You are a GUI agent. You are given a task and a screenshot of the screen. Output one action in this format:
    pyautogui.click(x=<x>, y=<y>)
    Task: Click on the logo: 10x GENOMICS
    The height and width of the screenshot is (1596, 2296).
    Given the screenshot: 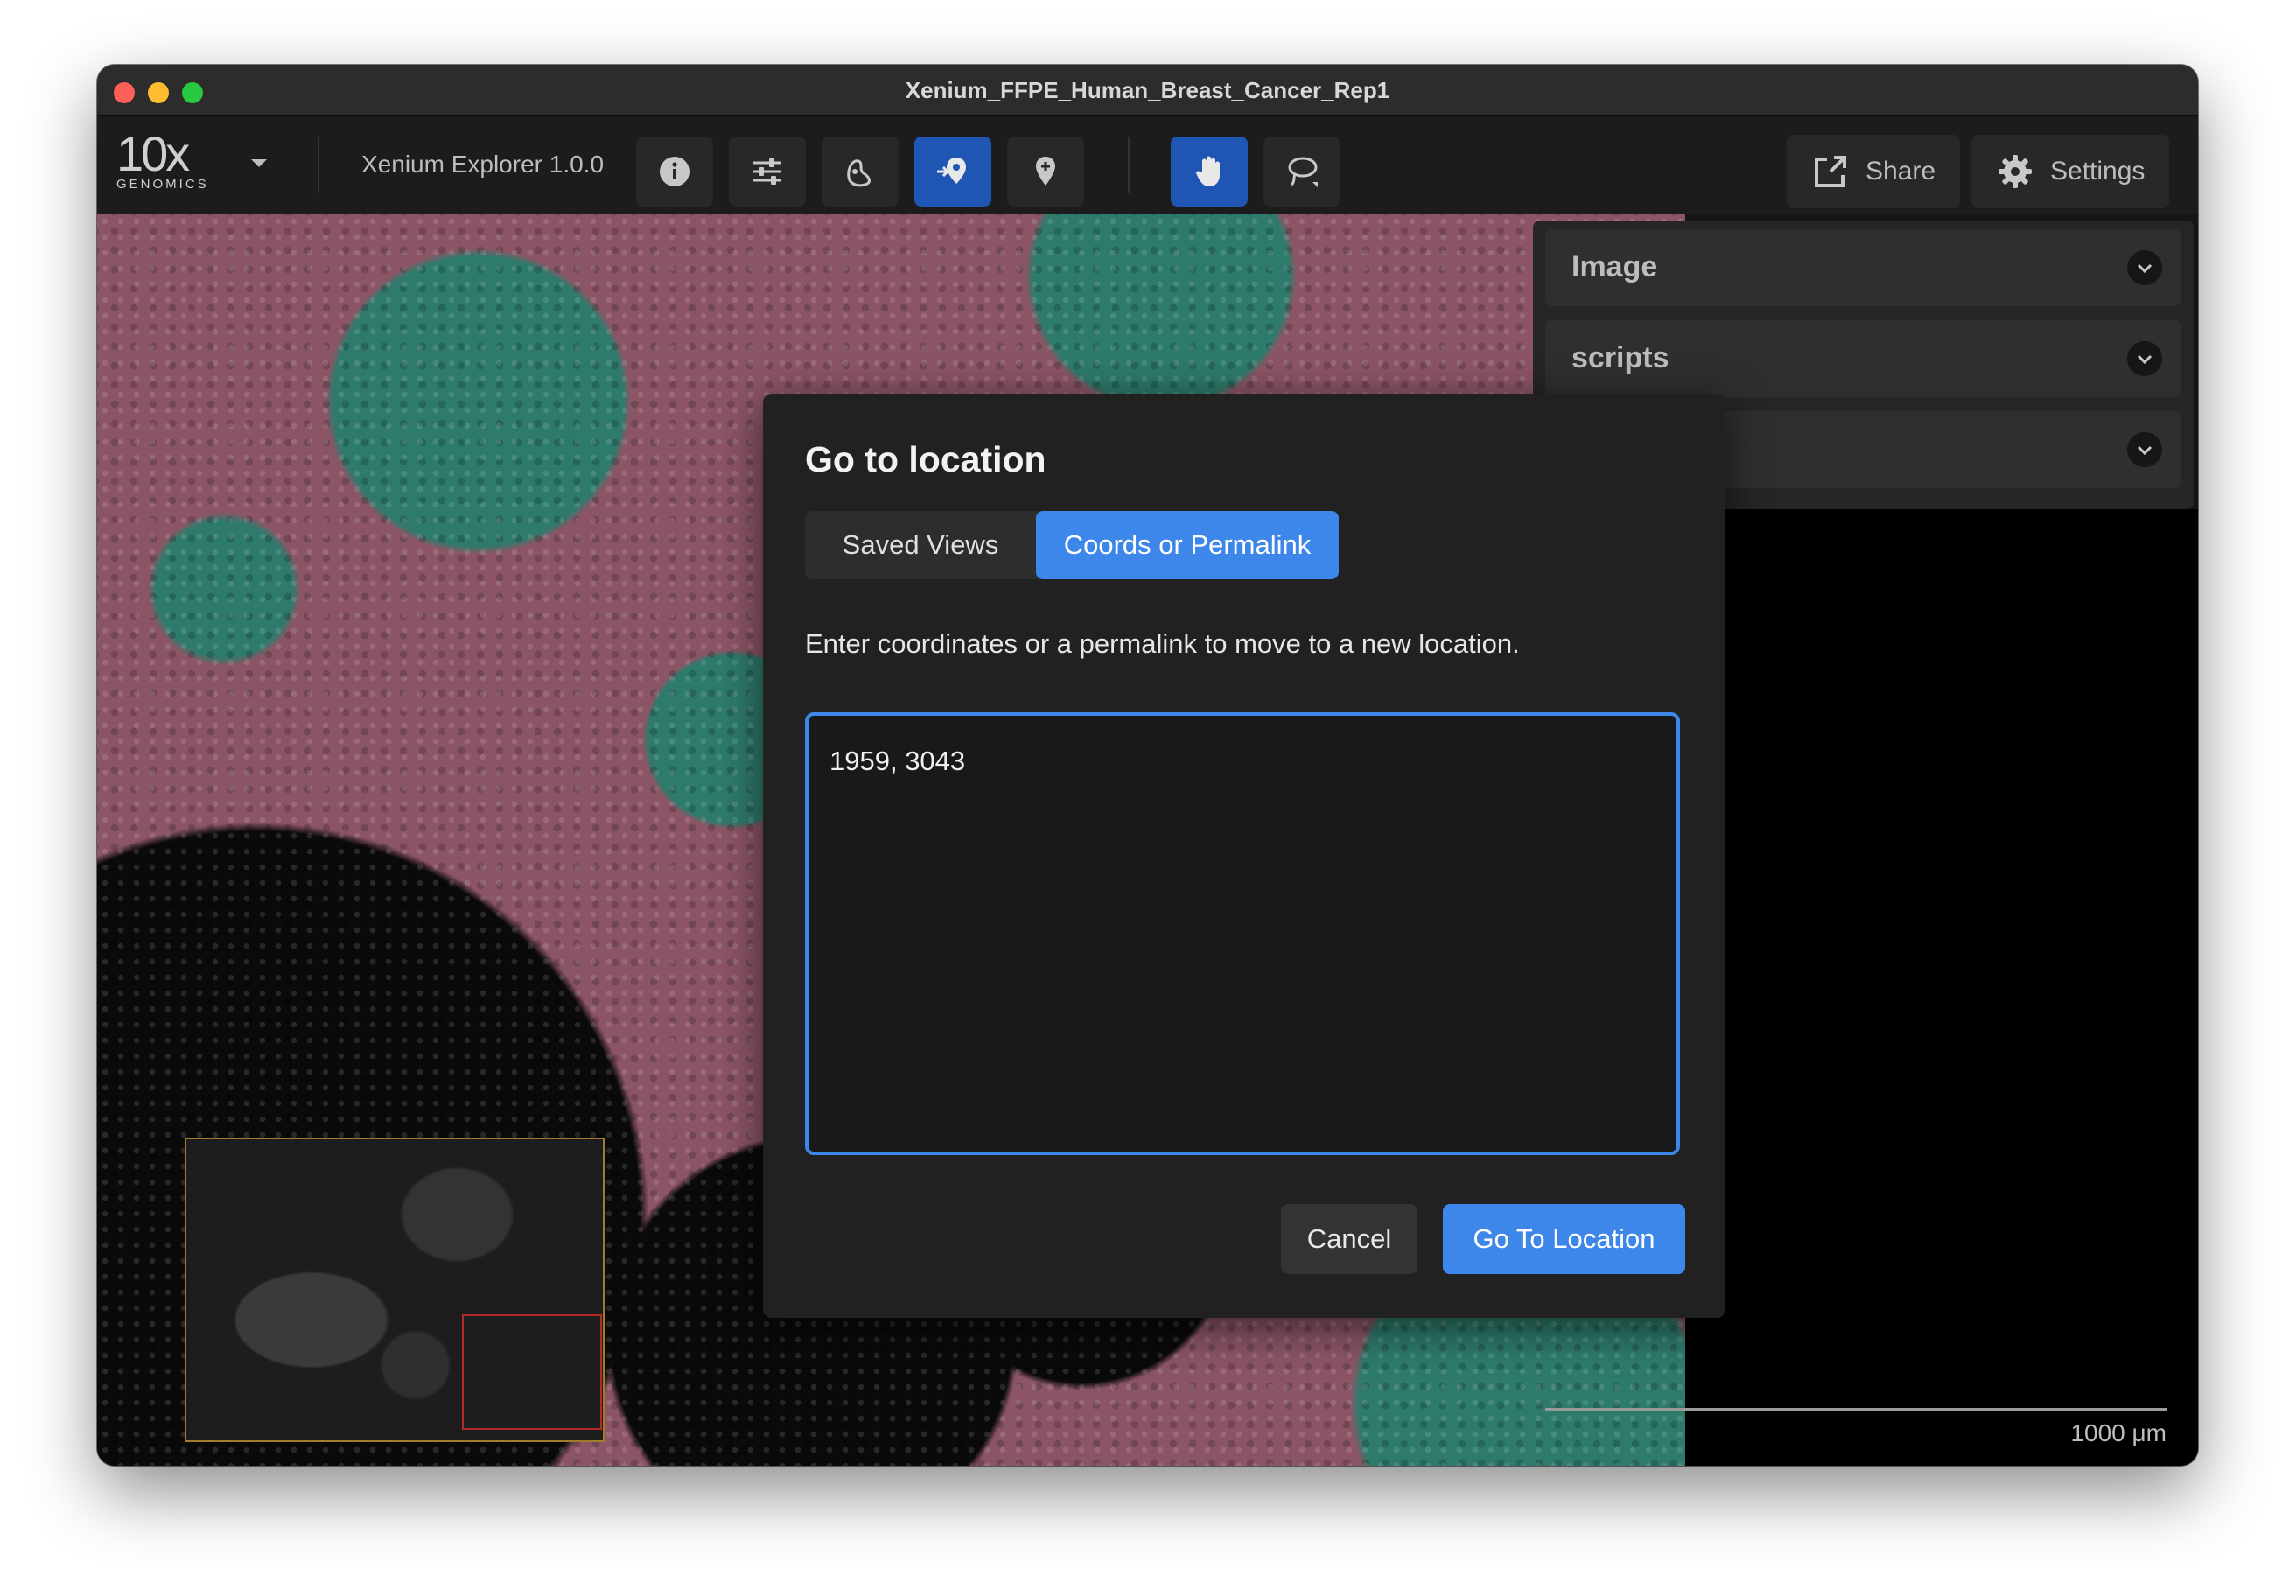 What is the action you would take?
    pyautogui.click(x=162, y=160)
    